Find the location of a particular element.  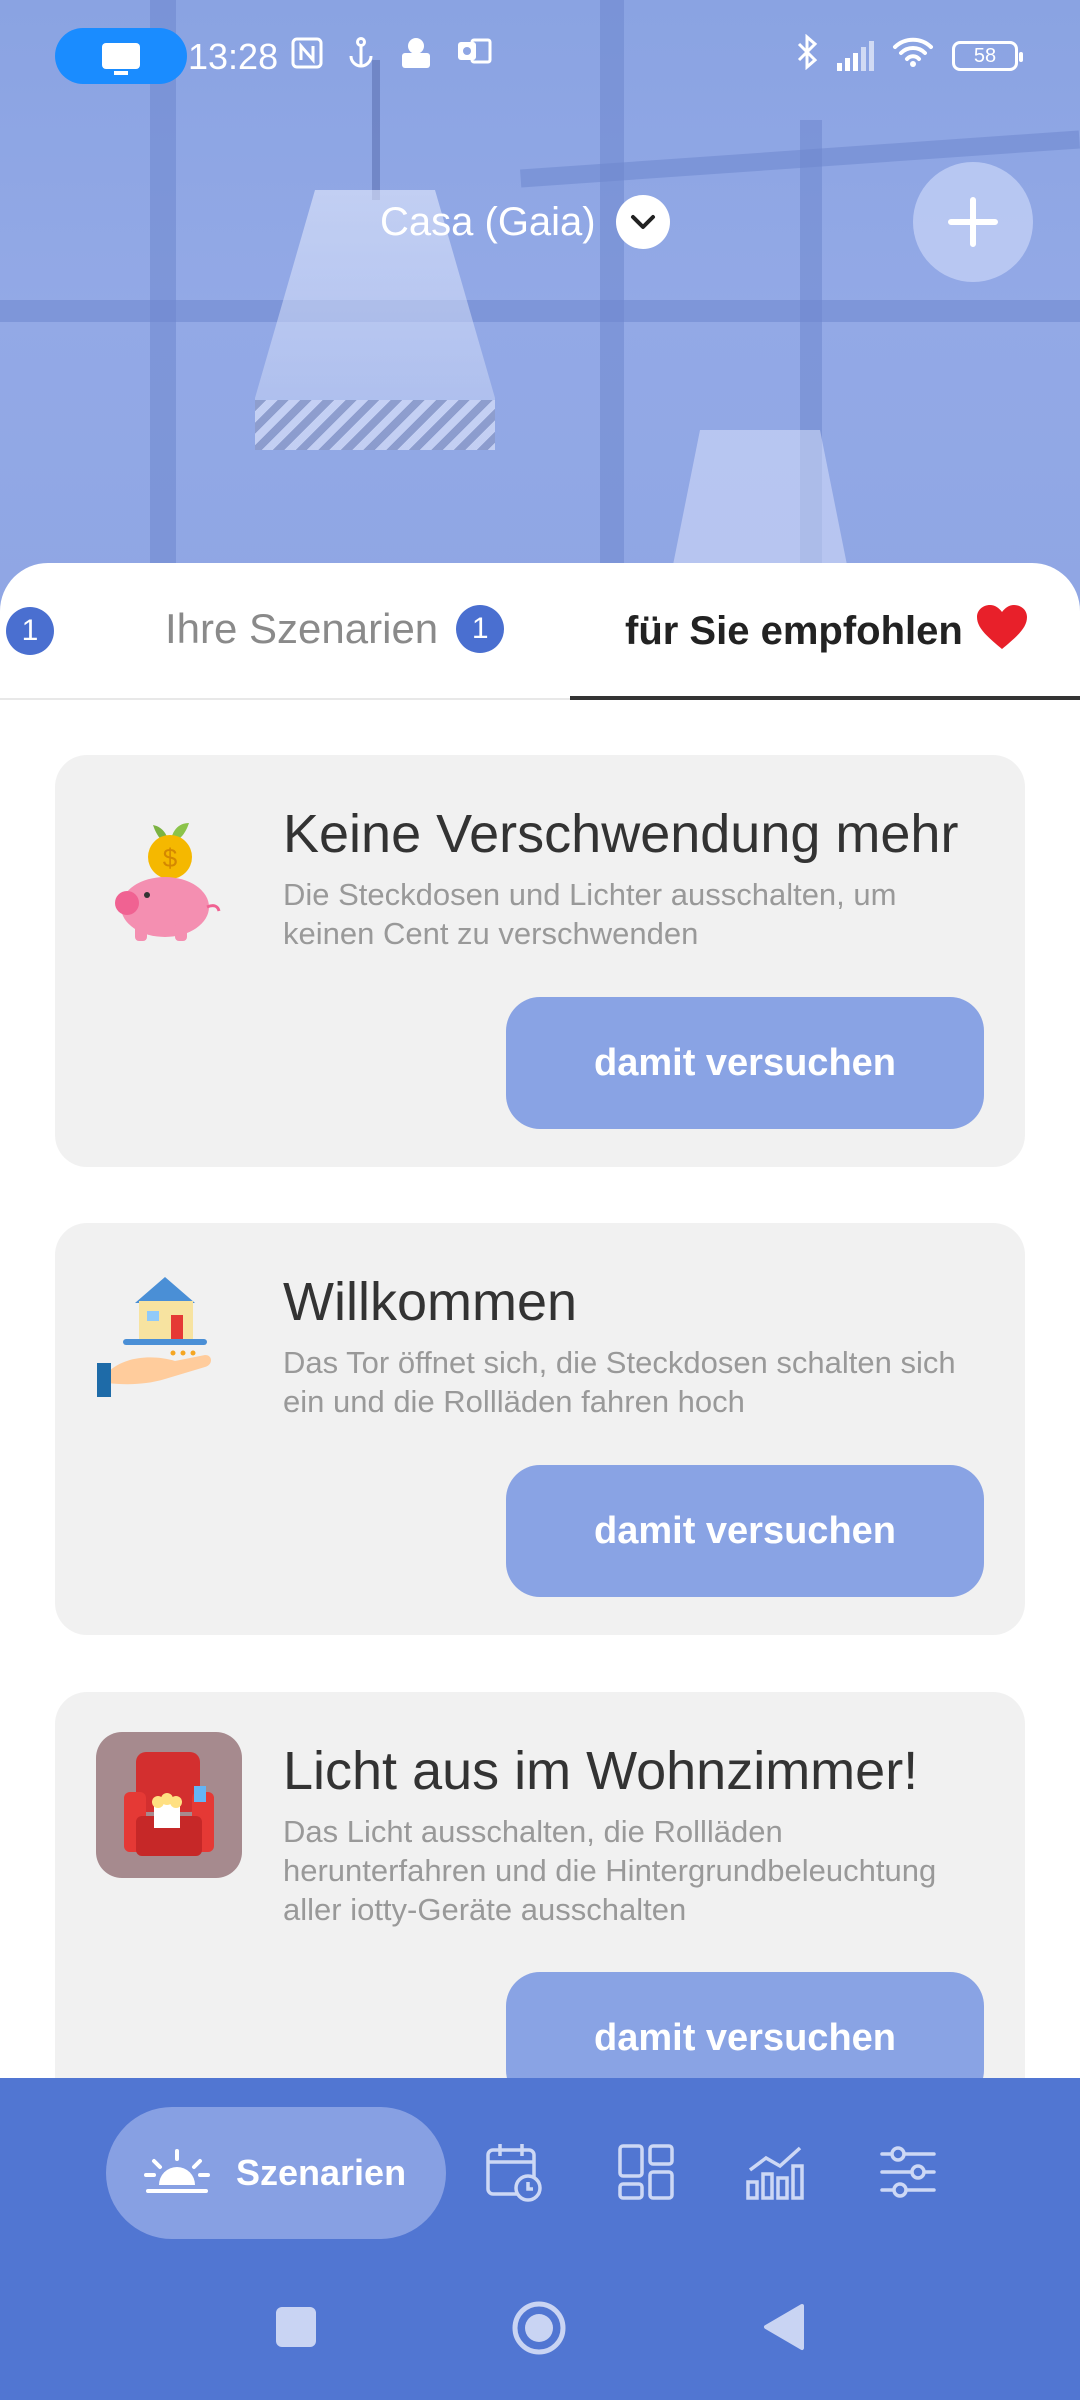

heart-icon is located at coordinates (1002, 629).